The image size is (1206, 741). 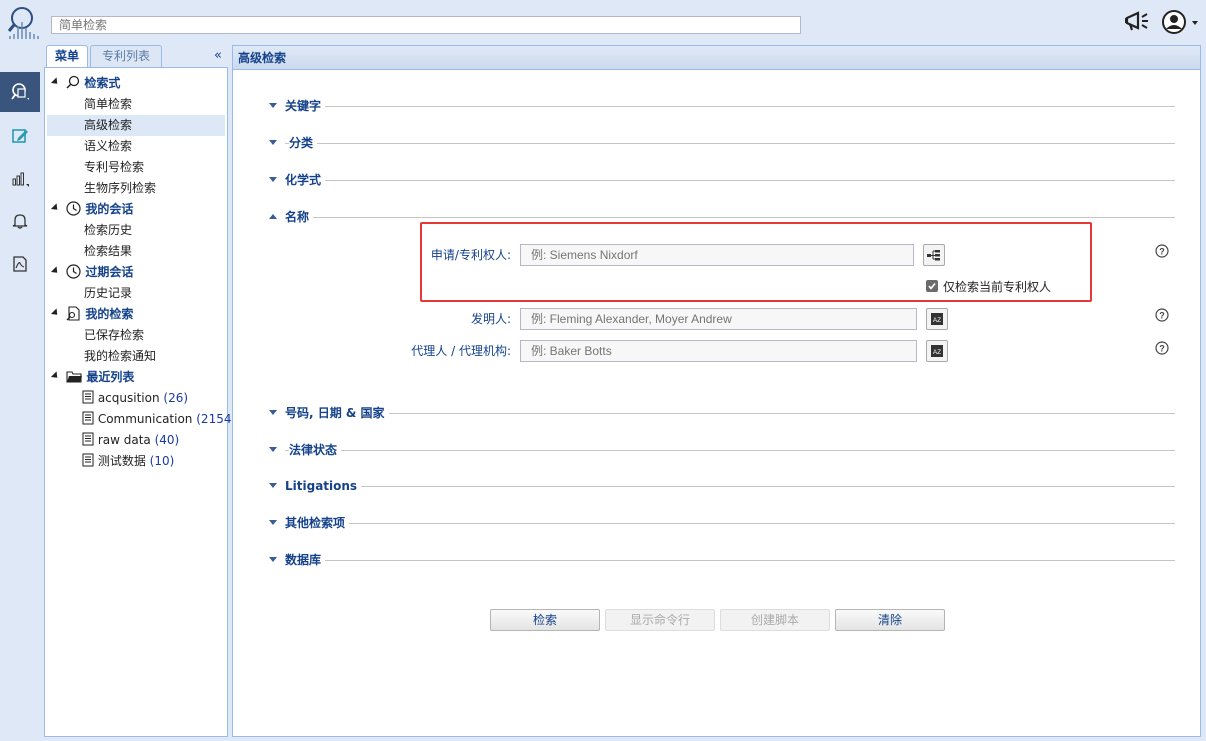 I want to click on agent-label: 代理人 / 代理机构:, so click(x=461, y=351).